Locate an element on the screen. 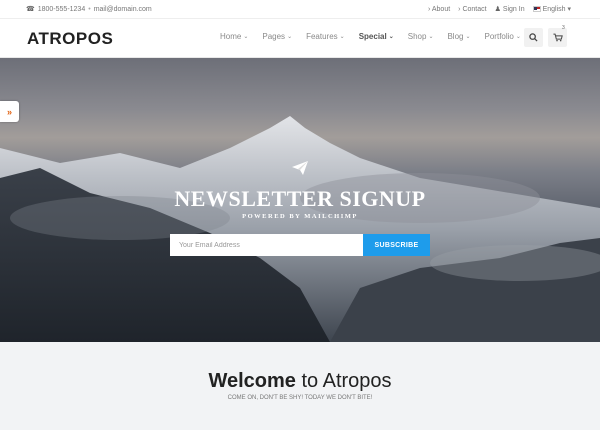  site-logo: ATROPOS is located at coordinates (70, 39).